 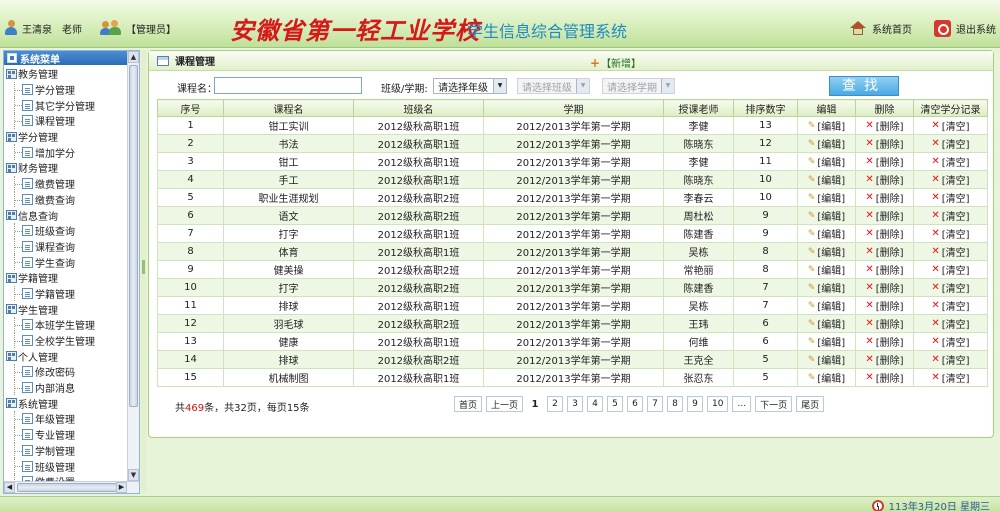 What do you see at coordinates (65, 466) in the screenshot?
I see `menu-item: 班级管理` at bounding box center [65, 466].